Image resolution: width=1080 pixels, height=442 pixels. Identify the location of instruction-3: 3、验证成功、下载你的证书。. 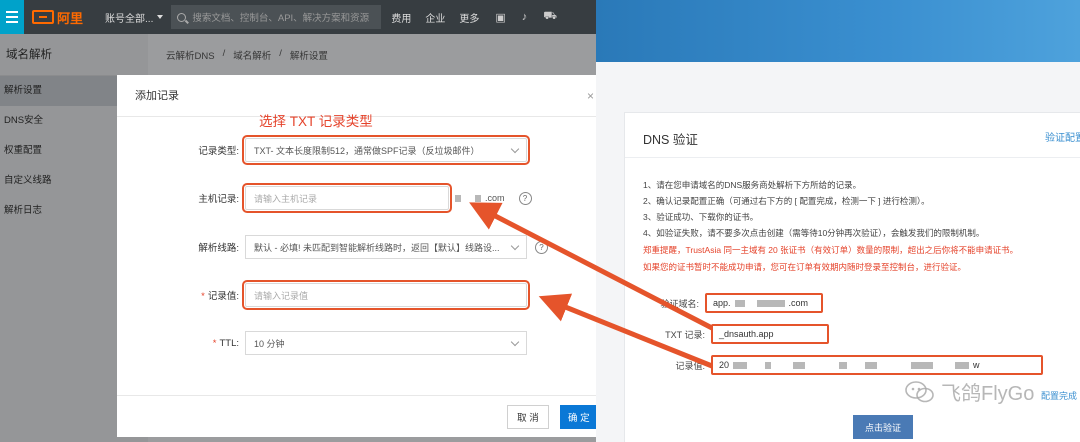
(701, 217).